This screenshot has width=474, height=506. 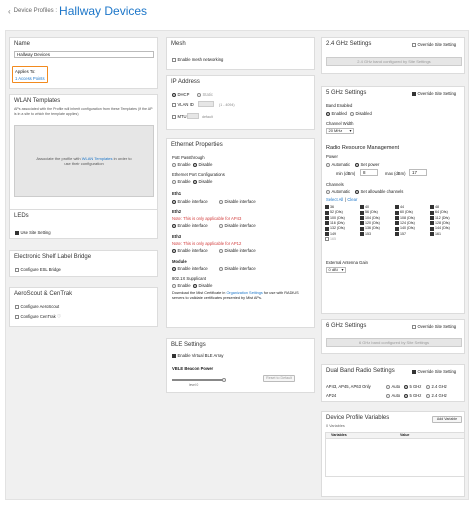 I want to click on applies-to-link: 1 Access Points, so click(x=30, y=78).